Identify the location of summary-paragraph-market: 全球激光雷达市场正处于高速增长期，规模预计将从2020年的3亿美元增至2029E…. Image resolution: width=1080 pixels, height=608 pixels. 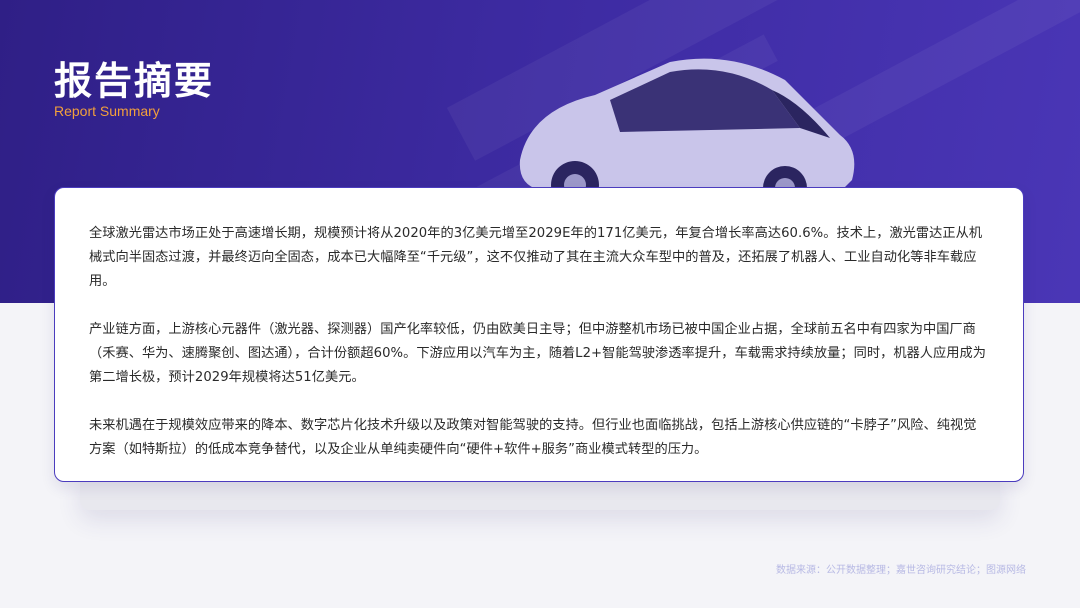
(536, 257).